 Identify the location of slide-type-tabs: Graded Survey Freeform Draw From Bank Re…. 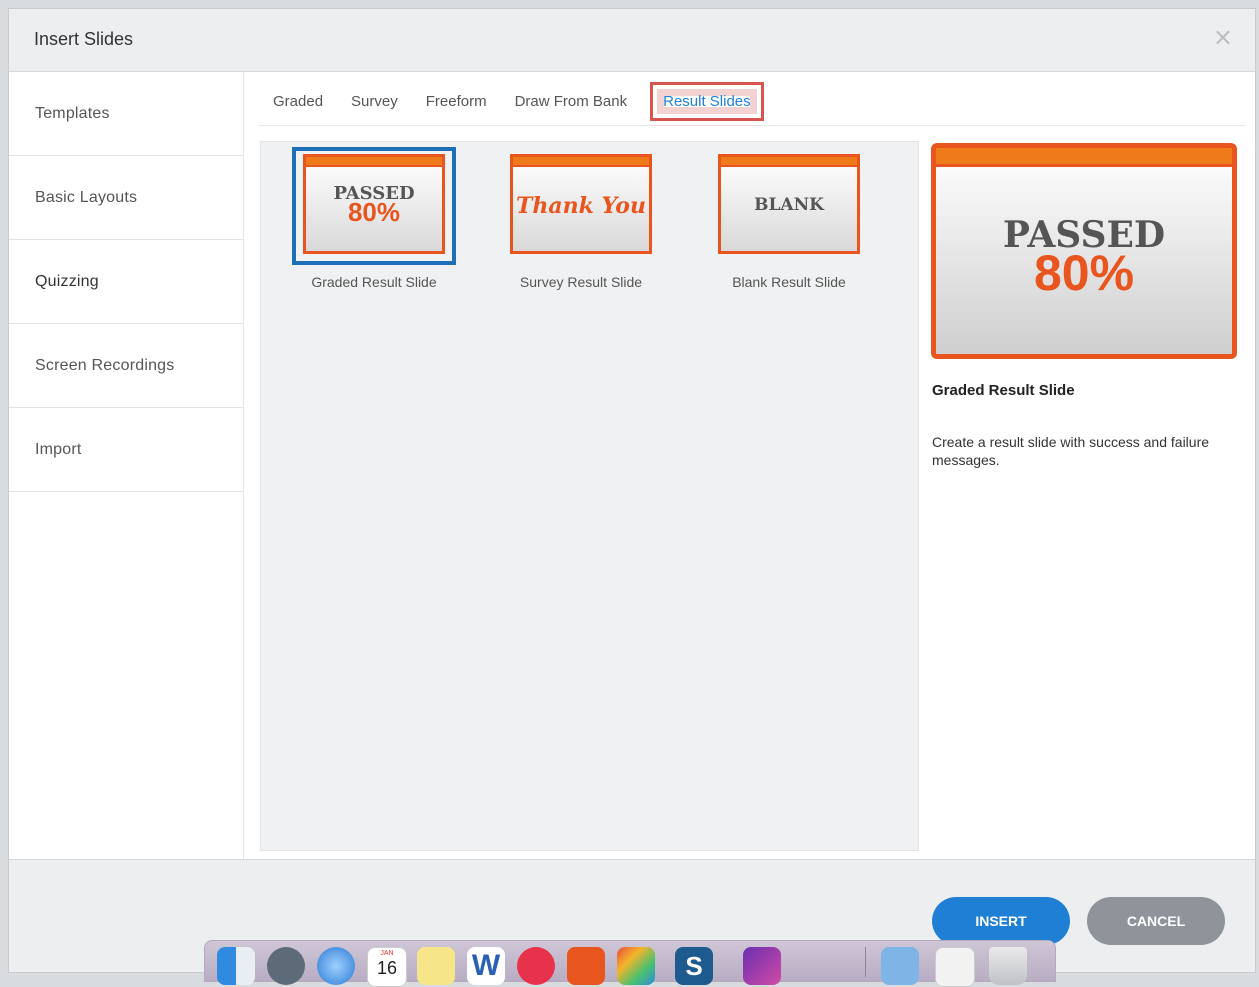
(526, 101).